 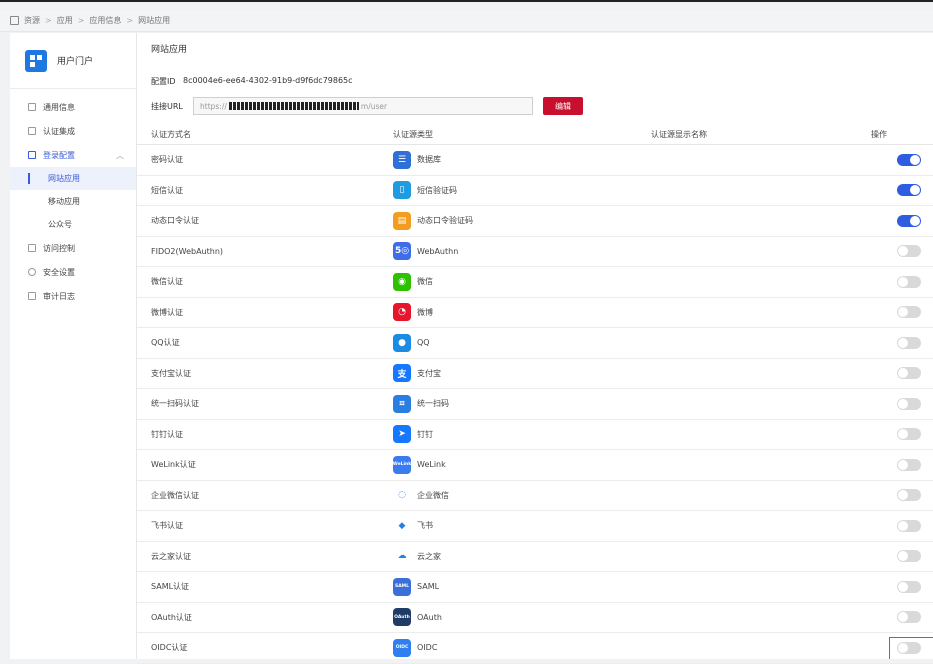 What do you see at coordinates (374, 106) in the screenshot?
I see `url-suffix: m/user` at bounding box center [374, 106].